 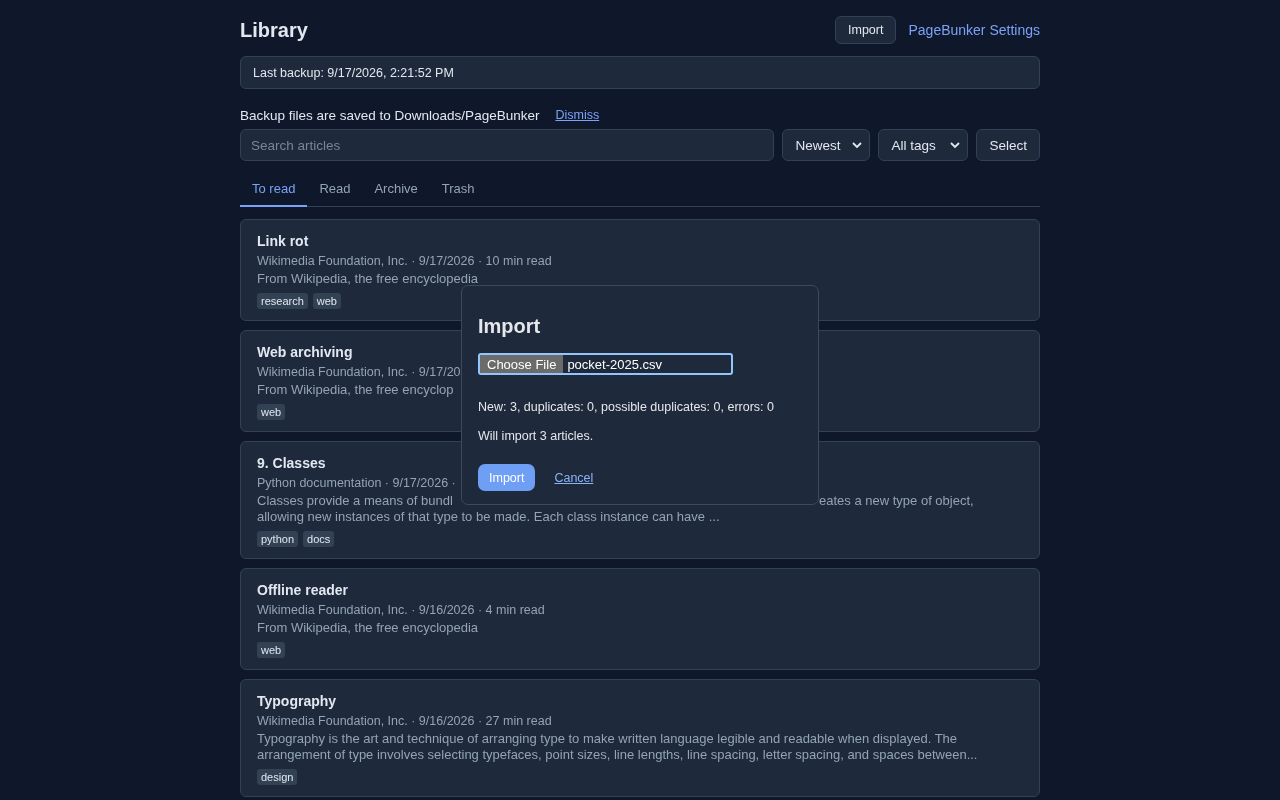 What do you see at coordinates (303, 590) in the screenshot?
I see `article-title: Offline reader` at bounding box center [303, 590].